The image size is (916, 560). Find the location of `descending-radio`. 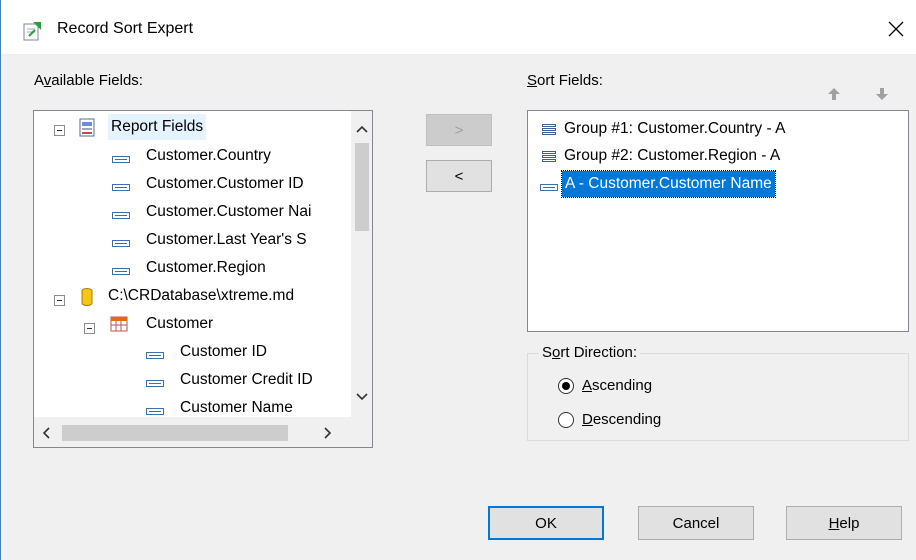

descending-radio is located at coordinates (566, 420).